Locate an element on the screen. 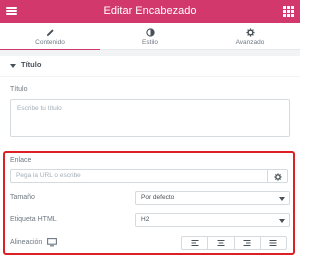  section-header-title: Título is located at coordinates (150, 66).